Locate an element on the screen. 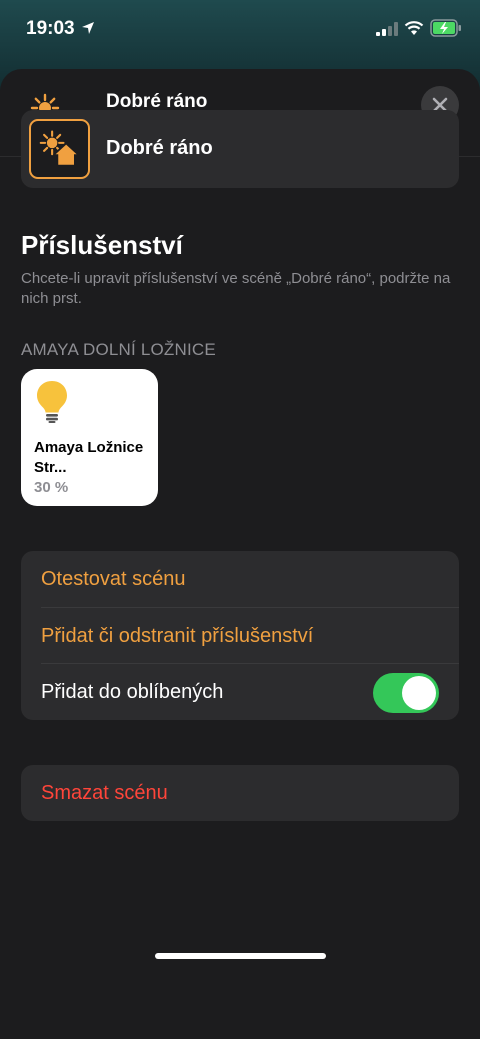 The image size is (480, 1039). test-scene-button: Otestovat scénu is located at coordinates (240, 579).